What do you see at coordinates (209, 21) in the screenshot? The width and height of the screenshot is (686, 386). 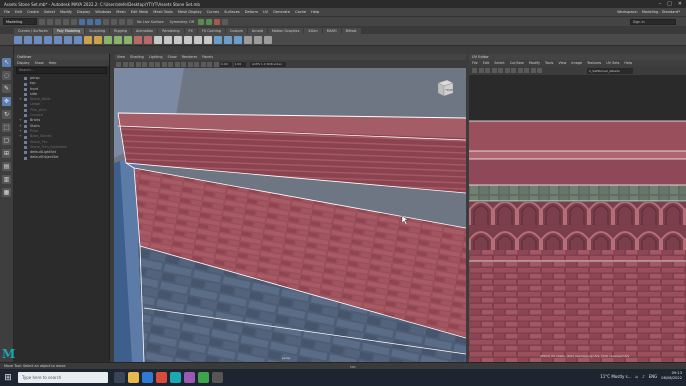 I see `ipr-render-icon` at bounding box center [209, 21].